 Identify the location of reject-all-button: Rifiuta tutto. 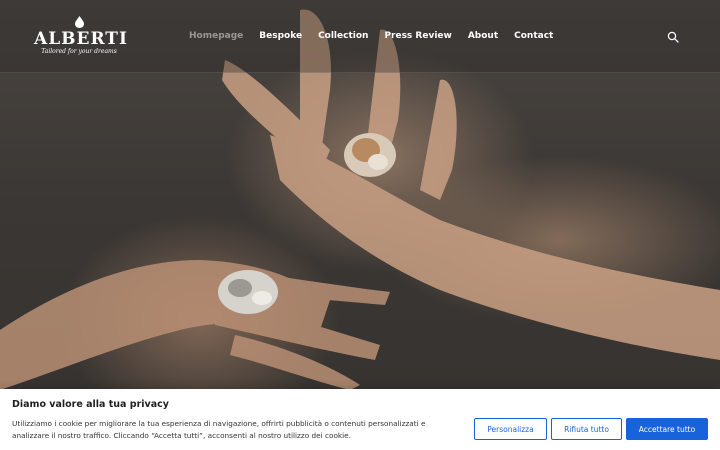
(586, 429).